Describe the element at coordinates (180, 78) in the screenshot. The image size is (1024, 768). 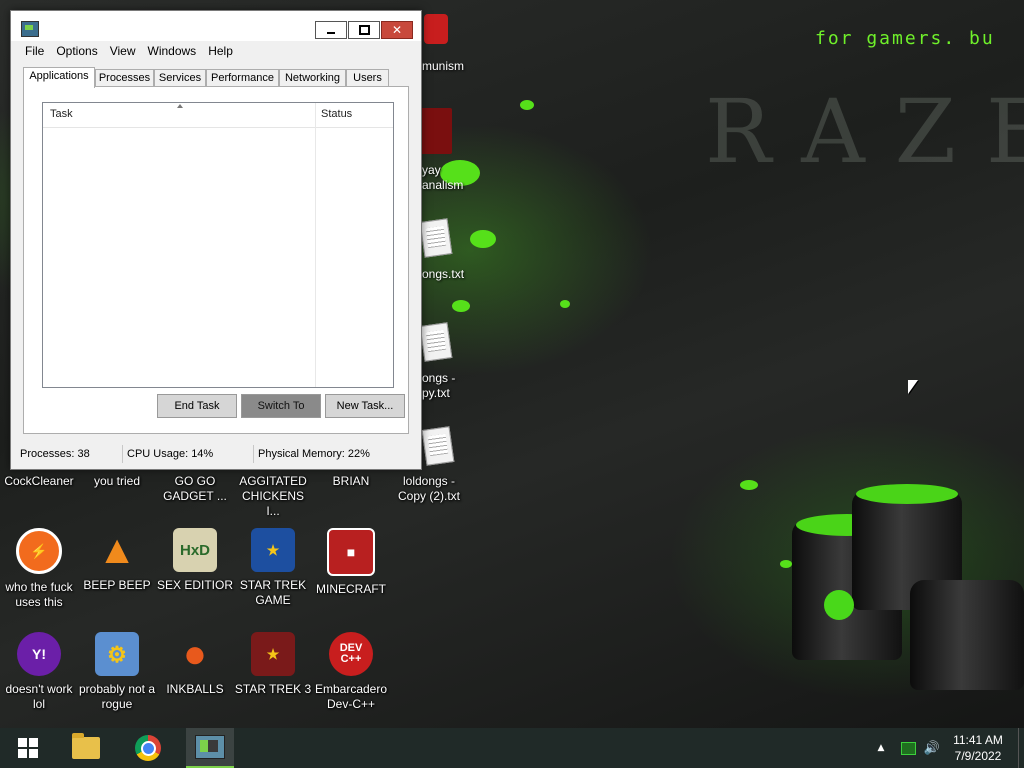
I see `tab-services: Services` at that location.